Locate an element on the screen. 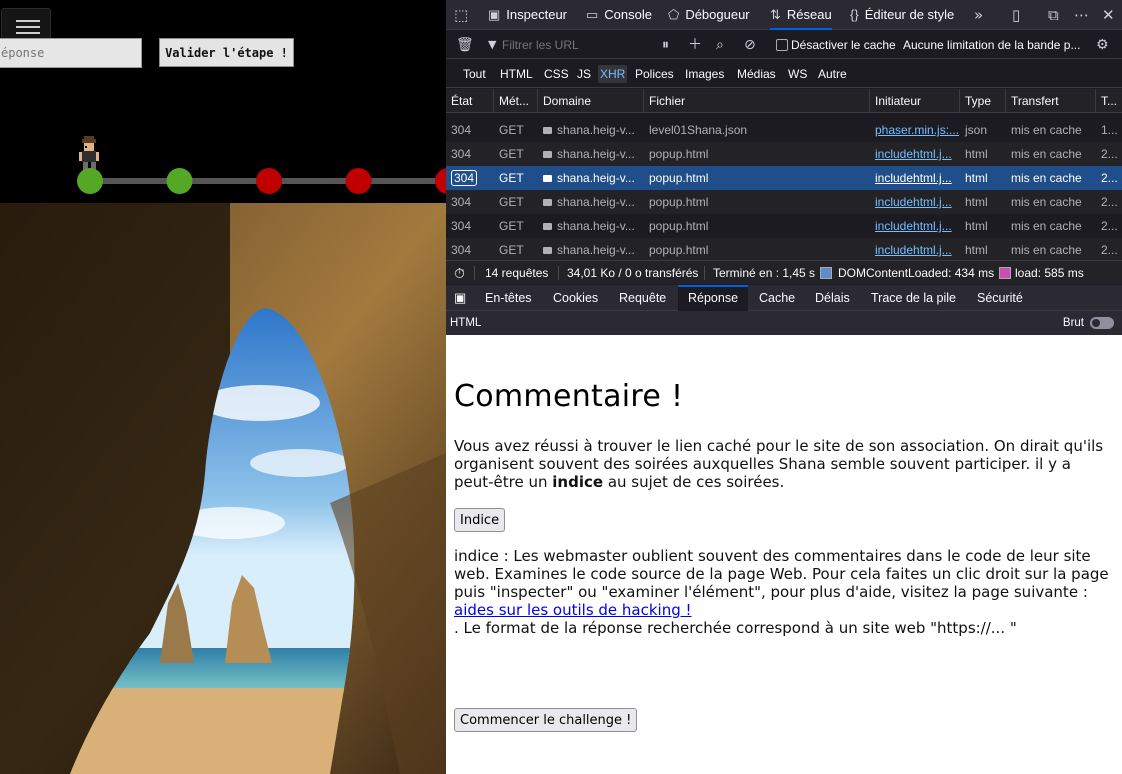  answer-input is located at coordinates (71, 53).